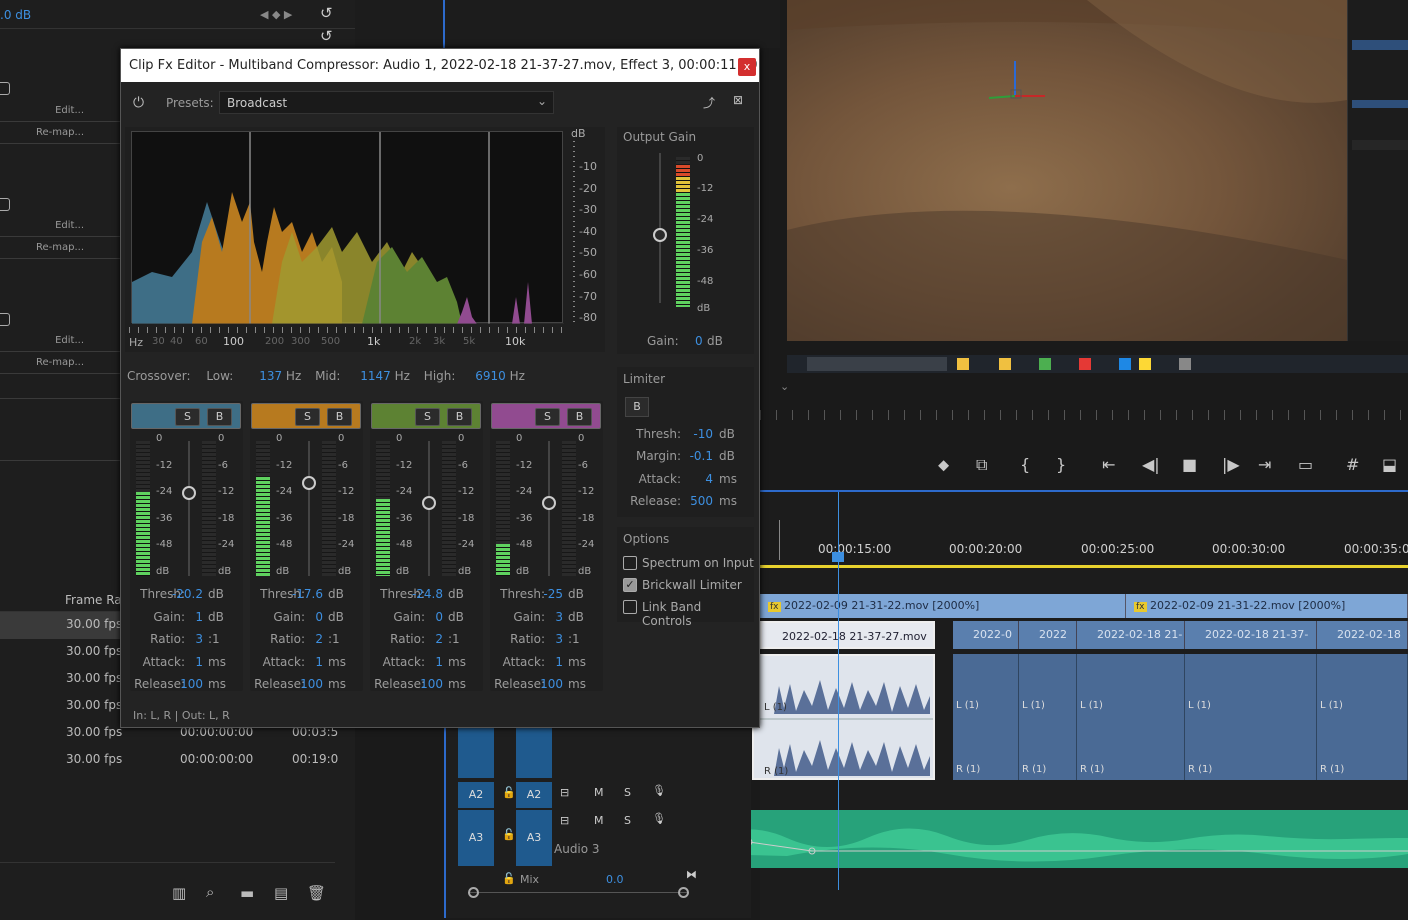 The height and width of the screenshot is (920, 1408). I want to click on track-a2-target: A2, so click(534, 795).